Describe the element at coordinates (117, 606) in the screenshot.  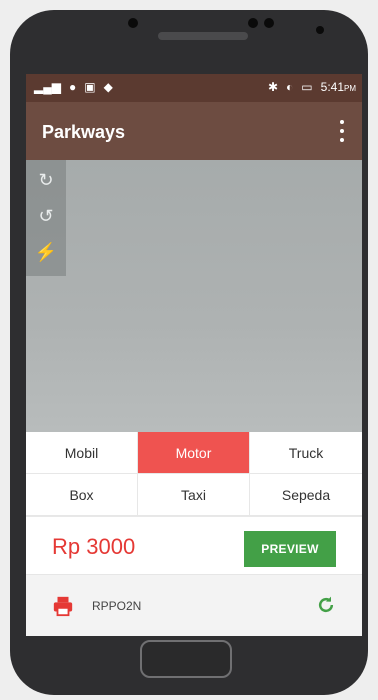
I see `ticket-code: RPPO2N` at that location.